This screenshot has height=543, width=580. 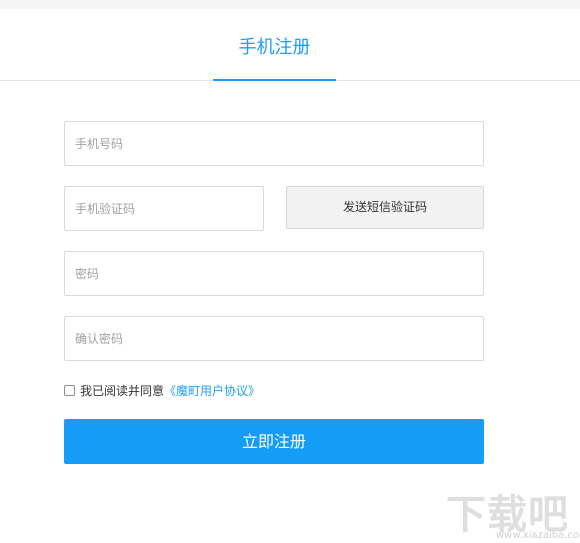 I want to click on confirm-password-input, so click(x=274, y=338).